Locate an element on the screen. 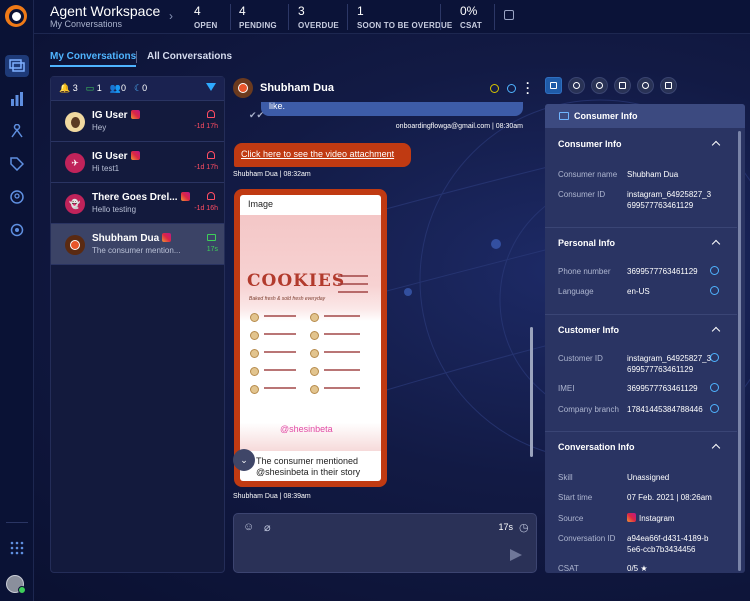  snooze-filter: ☾0 is located at coordinates (140, 88).